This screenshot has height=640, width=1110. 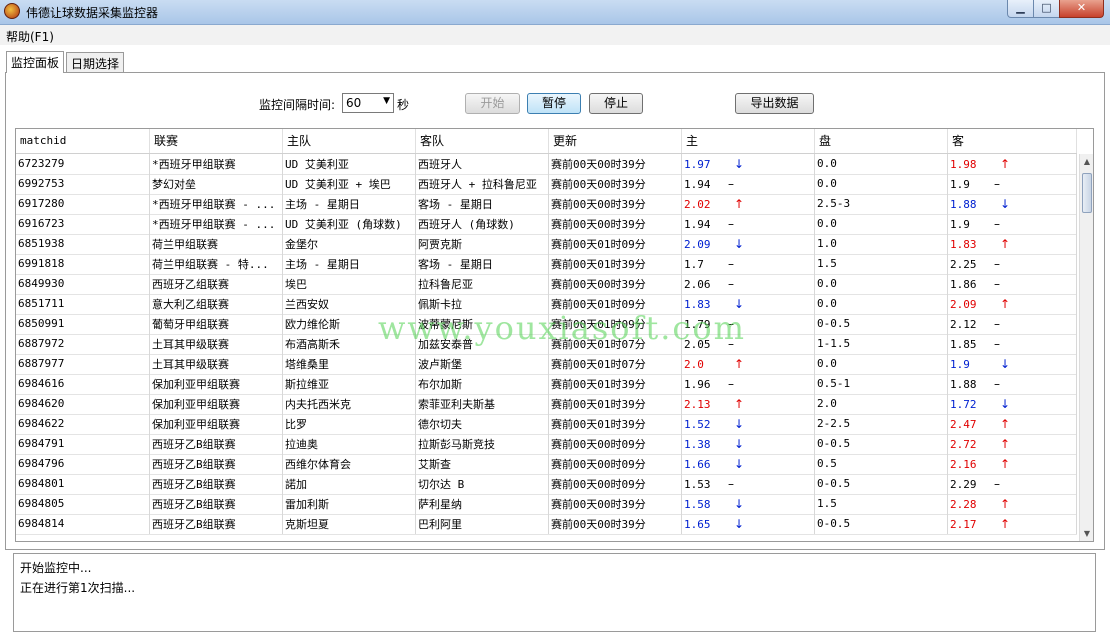 I want to click on cell-league: 梦幻对垒, so click(x=216, y=184).